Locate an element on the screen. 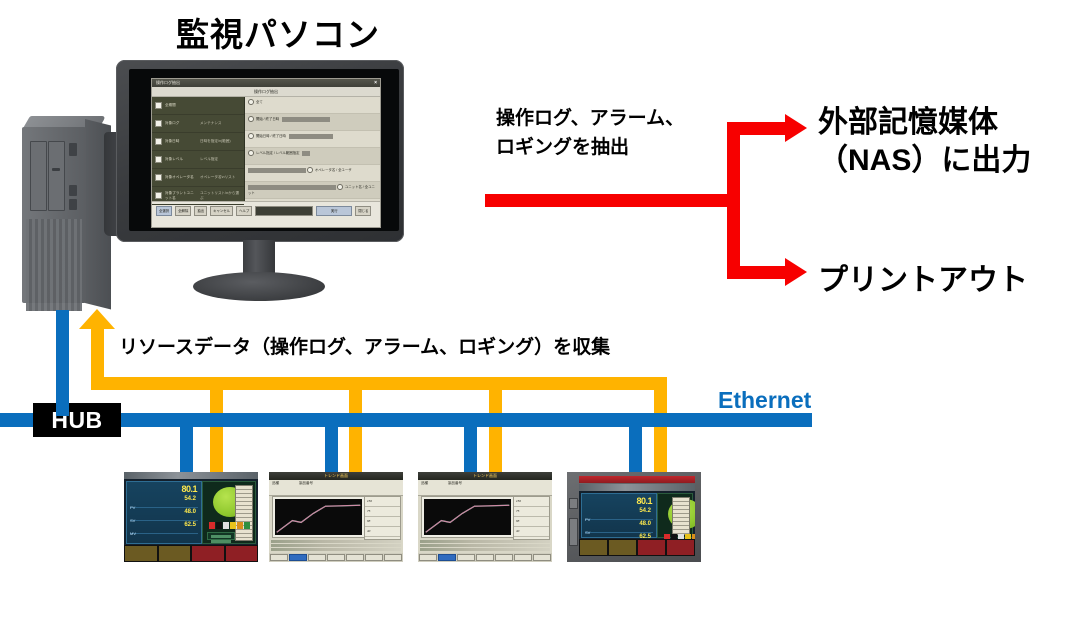 Image resolution: width=1070 pixels, height=625 pixels. dialog-option-row: 開始 / 終了日時 is located at coordinates (312, 122).